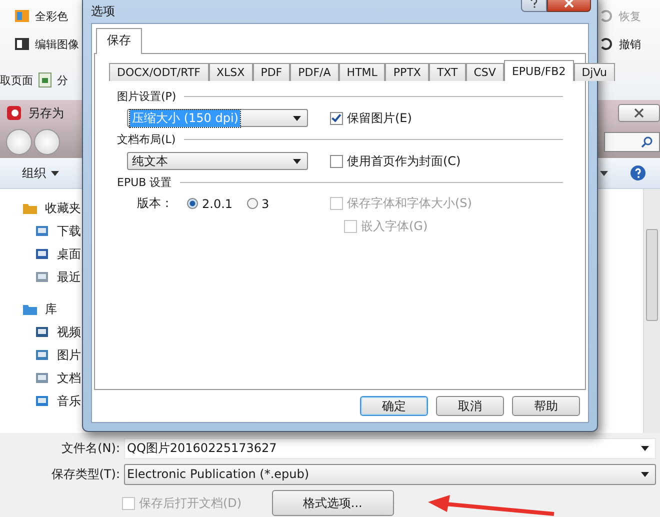 The image size is (660, 517). What do you see at coordinates (90, 448) in the screenshot?
I see `field-label: 文件名(N):` at bounding box center [90, 448].